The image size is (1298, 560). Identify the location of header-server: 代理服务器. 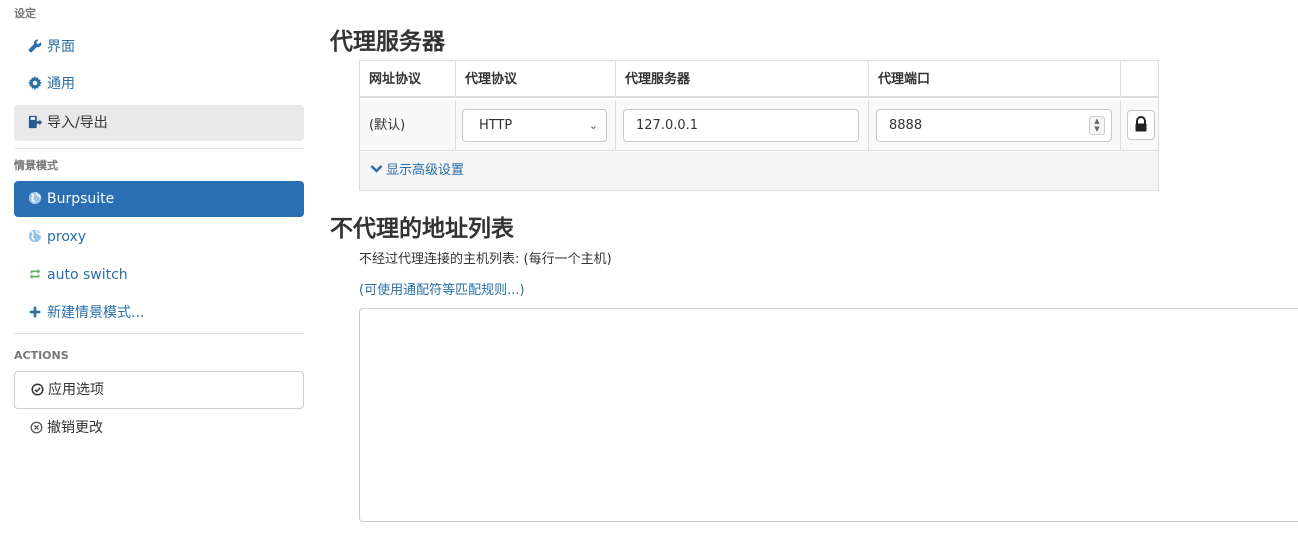
(742, 79).